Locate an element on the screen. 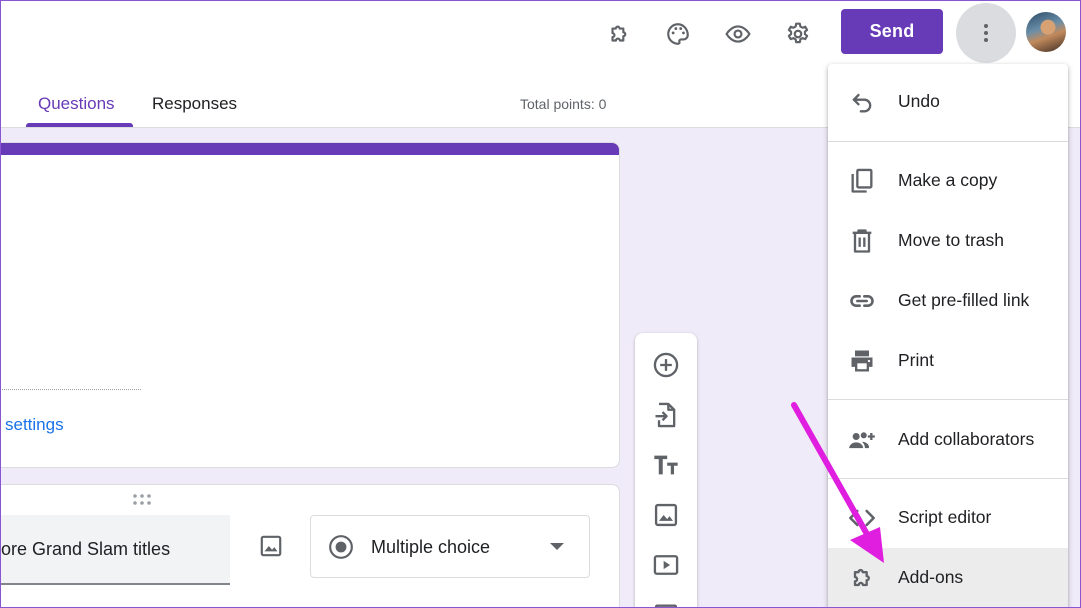 The height and width of the screenshot is (608, 1081). palette-icon is located at coordinates (678, 34).